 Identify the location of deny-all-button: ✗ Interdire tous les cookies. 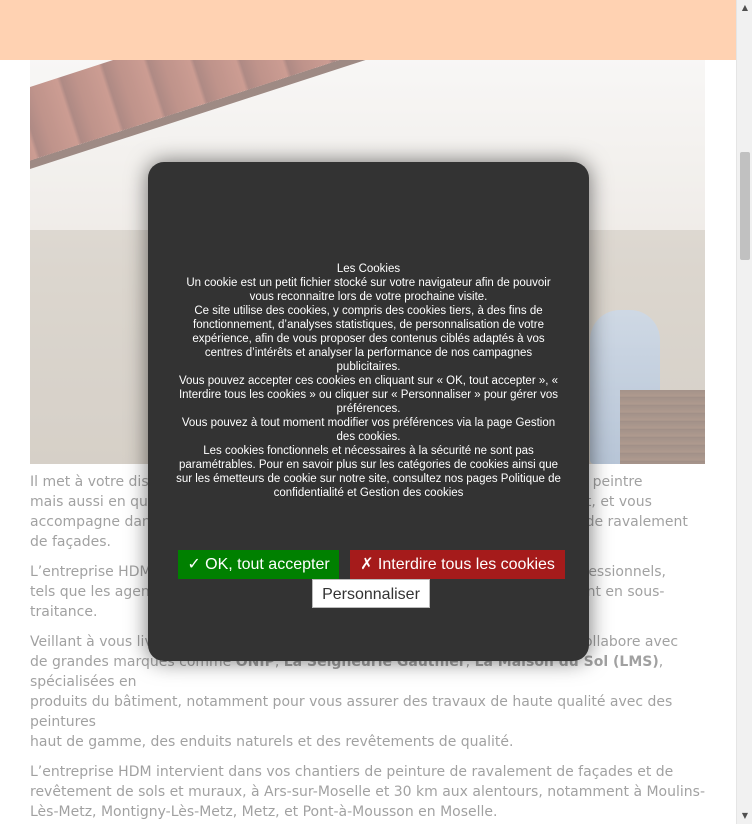
(457, 564).